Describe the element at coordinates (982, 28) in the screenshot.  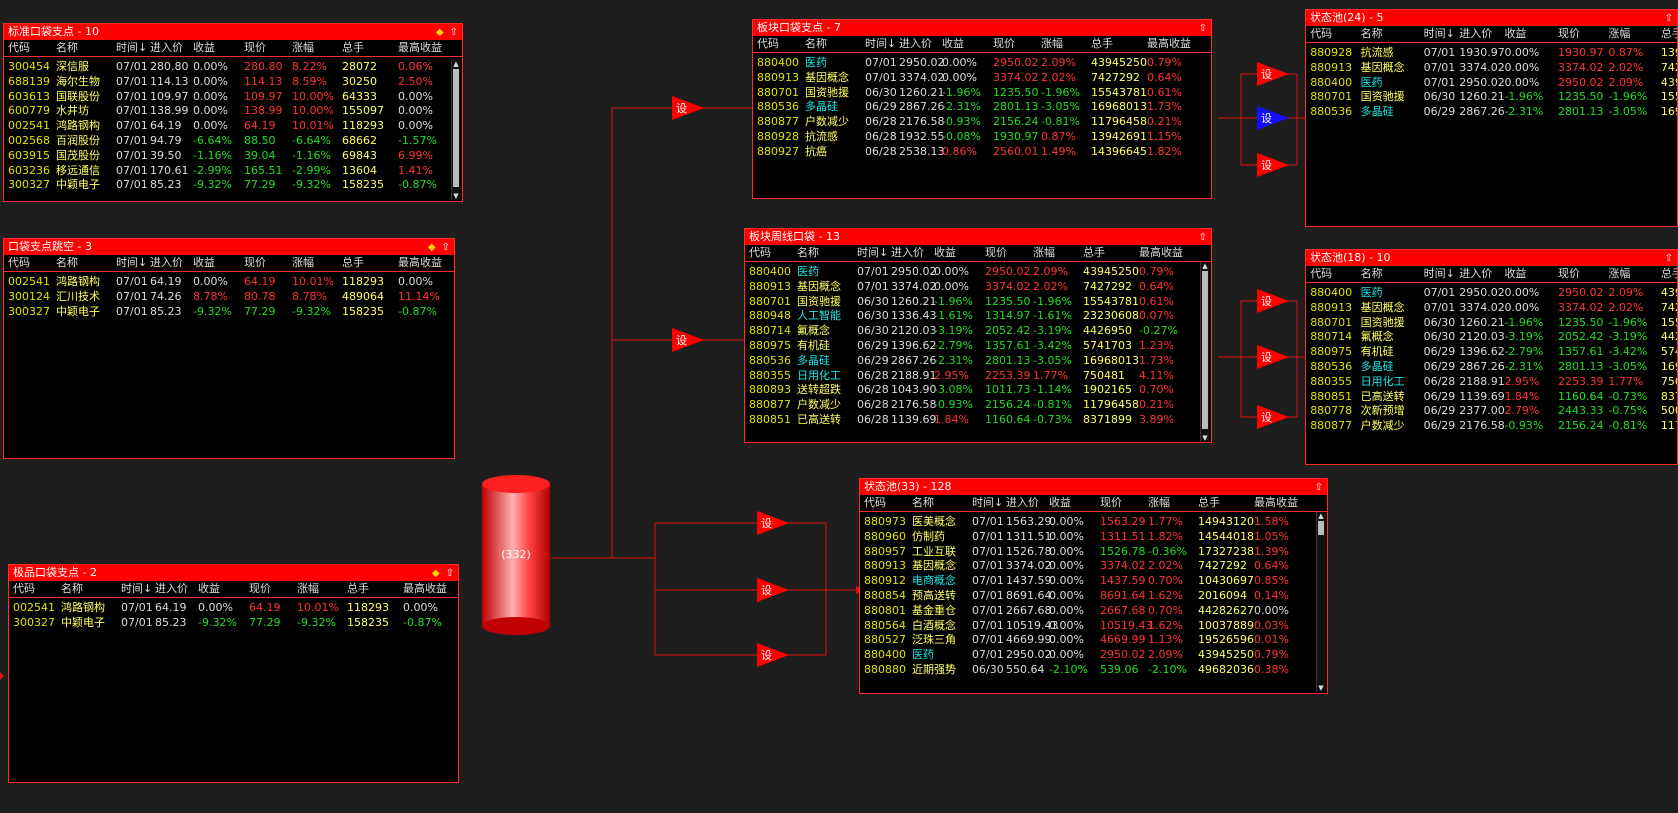
I see `panel-title-bar: 板块口袋支点 - 7 ⇧` at that location.